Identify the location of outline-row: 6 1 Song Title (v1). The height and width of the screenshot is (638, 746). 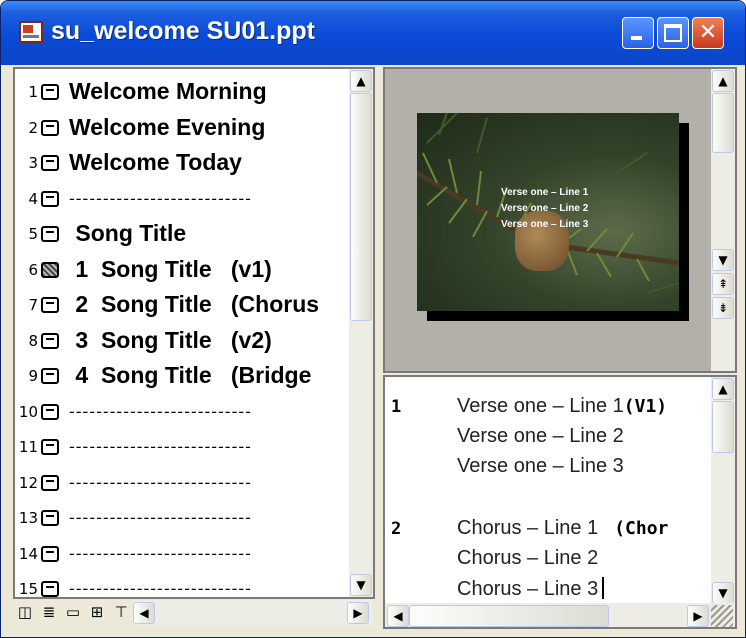
(185, 271).